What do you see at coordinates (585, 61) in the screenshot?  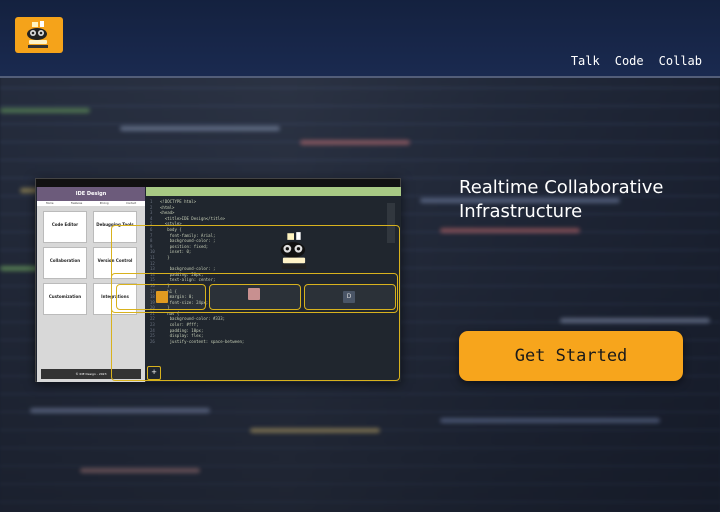 I see `nav-link-talk: Talk` at bounding box center [585, 61].